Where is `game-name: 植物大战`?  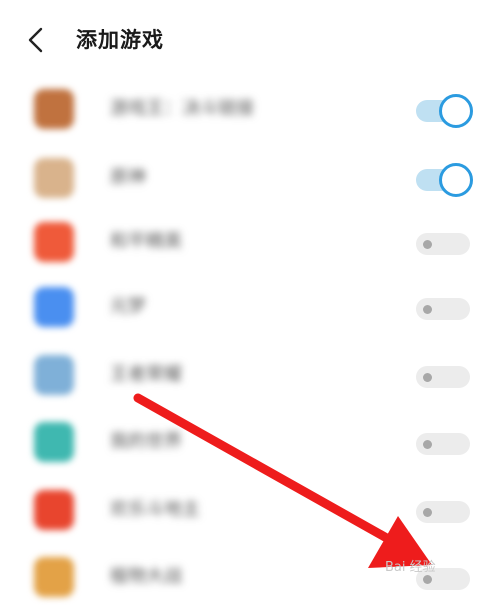 game-name: 植物大战 is located at coordinates (146, 576).